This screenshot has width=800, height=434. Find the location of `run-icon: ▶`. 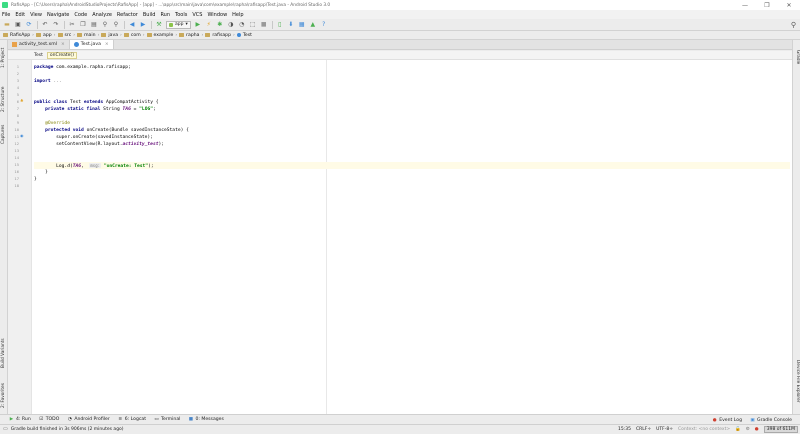

run-icon: ▶ is located at coordinates (198, 25).